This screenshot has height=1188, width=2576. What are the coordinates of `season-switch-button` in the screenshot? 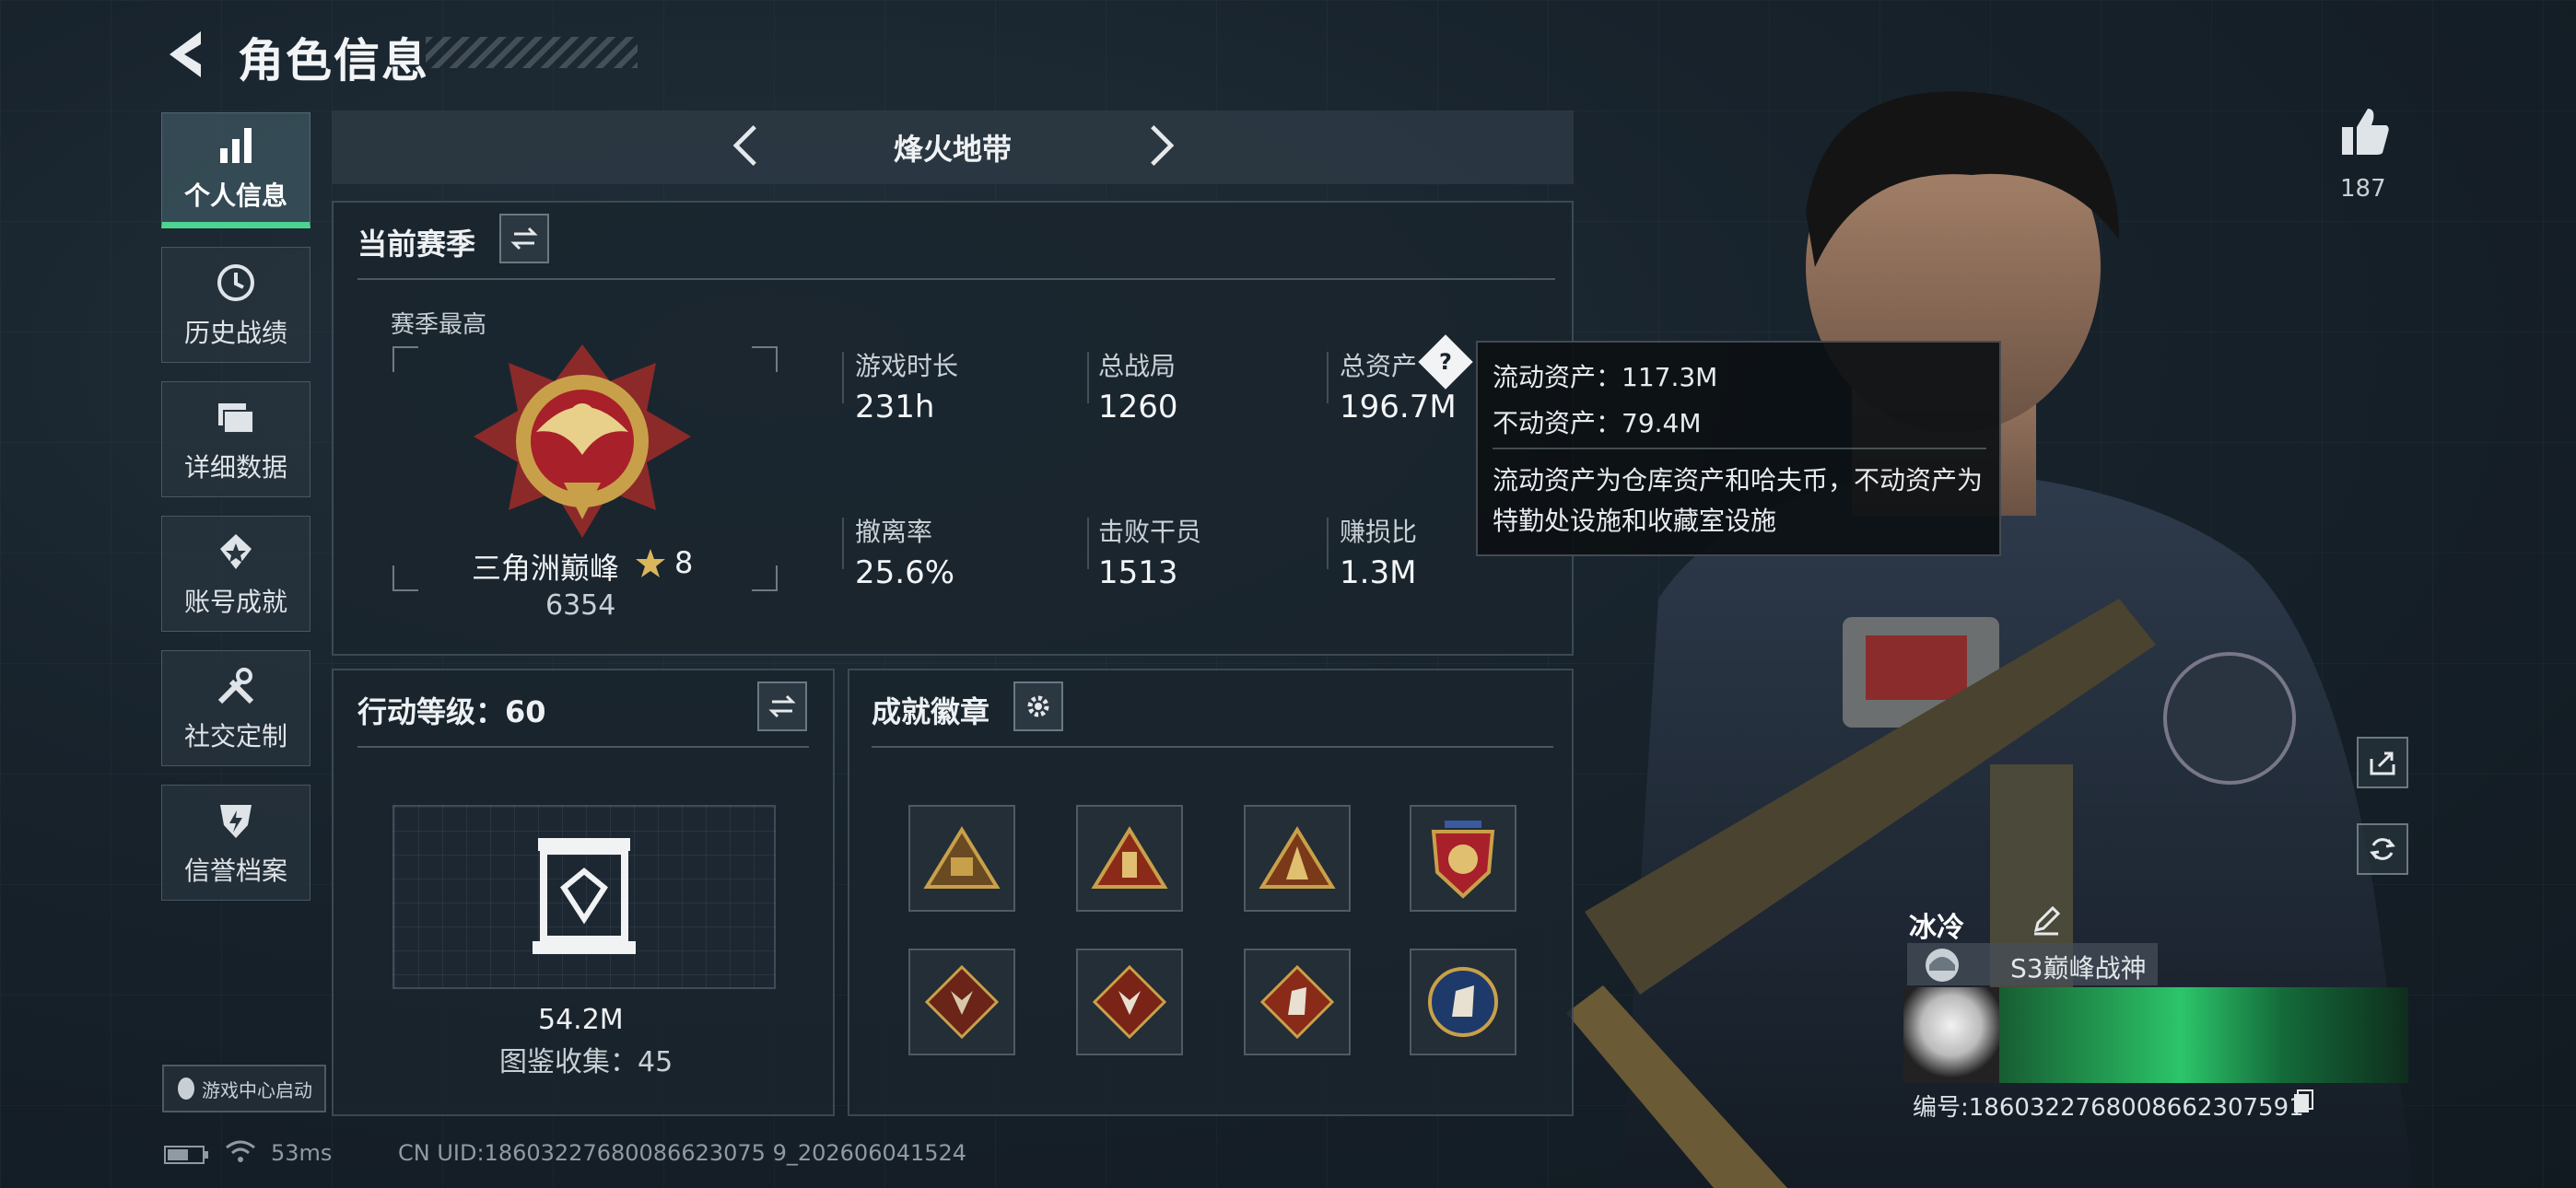 It's located at (524, 239).